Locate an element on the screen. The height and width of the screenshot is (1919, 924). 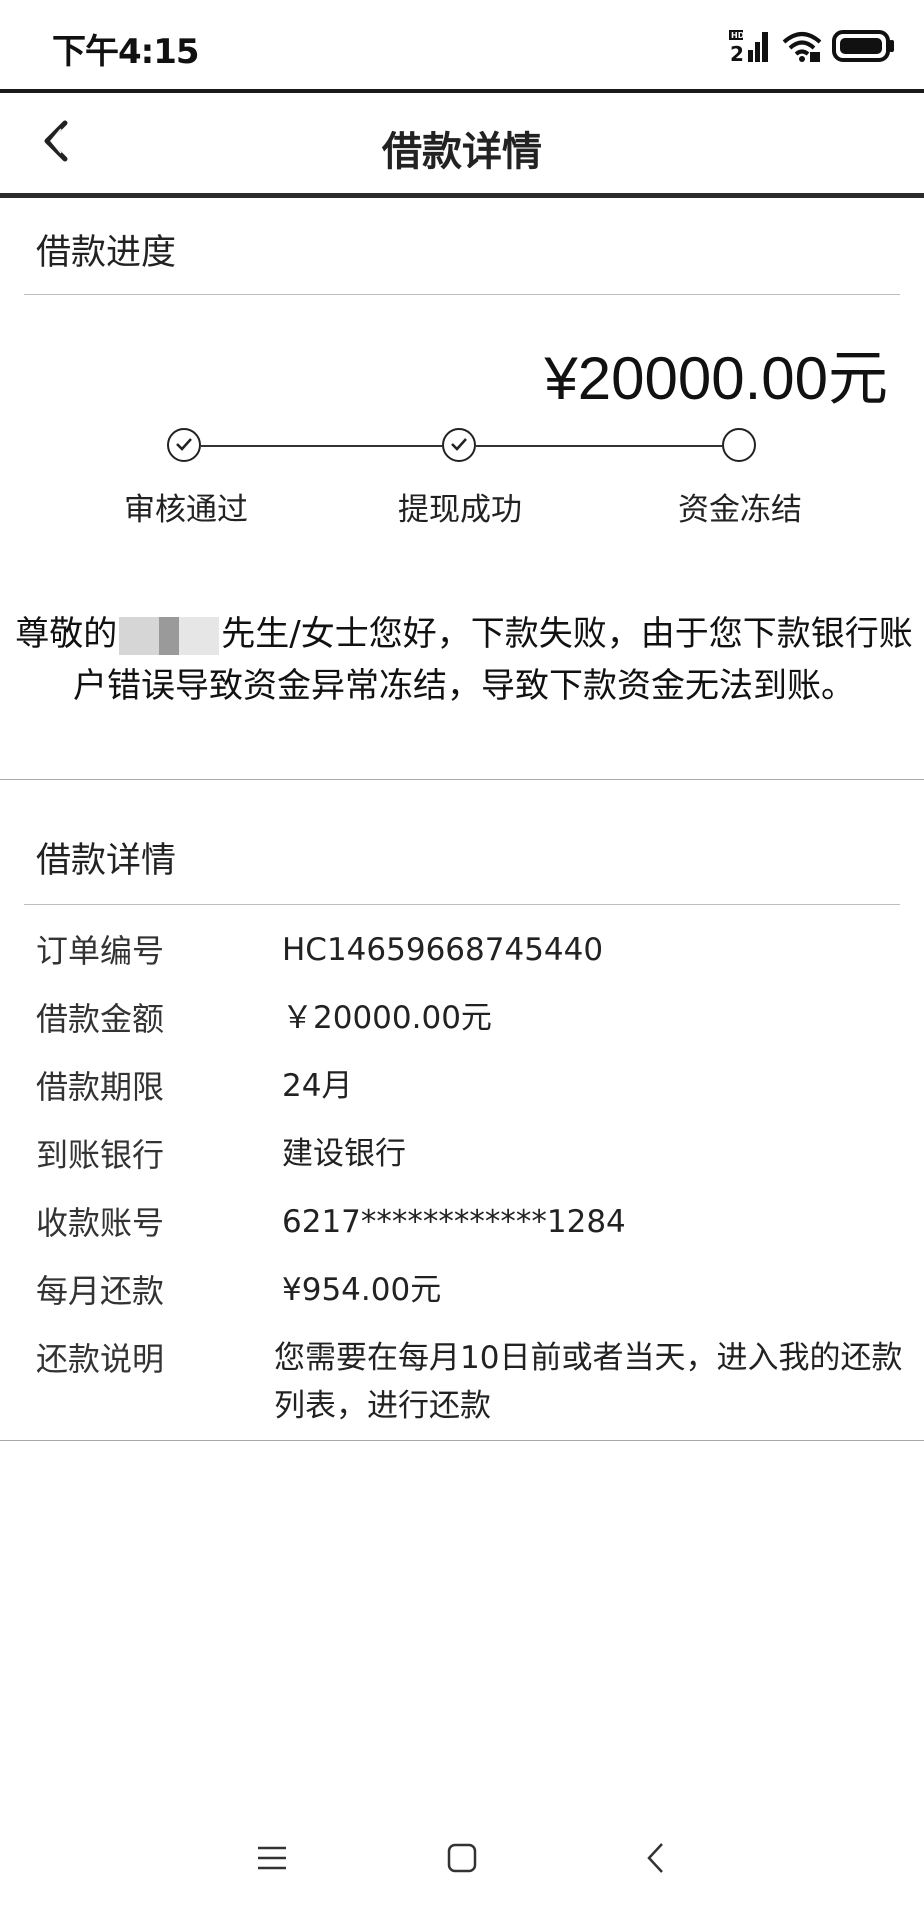
system-back-button is located at coordinates (656, 1860).